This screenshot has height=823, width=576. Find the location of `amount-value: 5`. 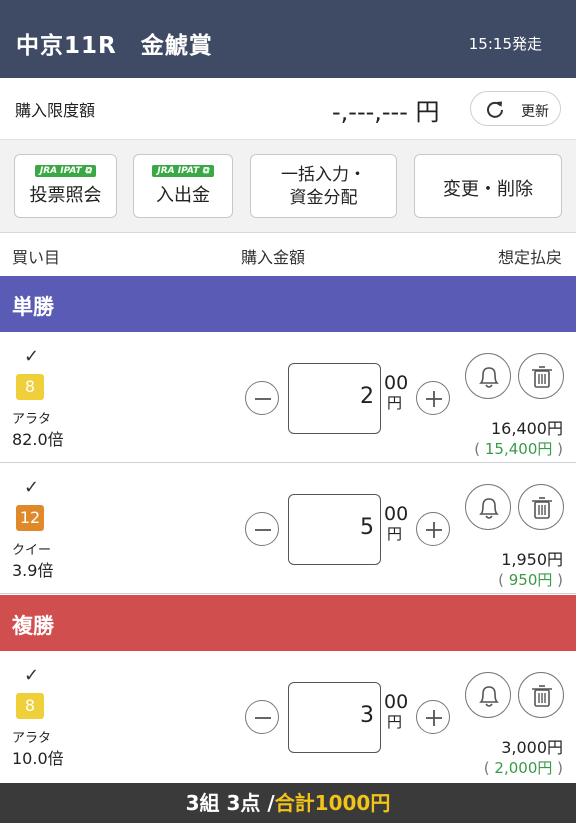

amount-value: 5 is located at coordinates (367, 527).